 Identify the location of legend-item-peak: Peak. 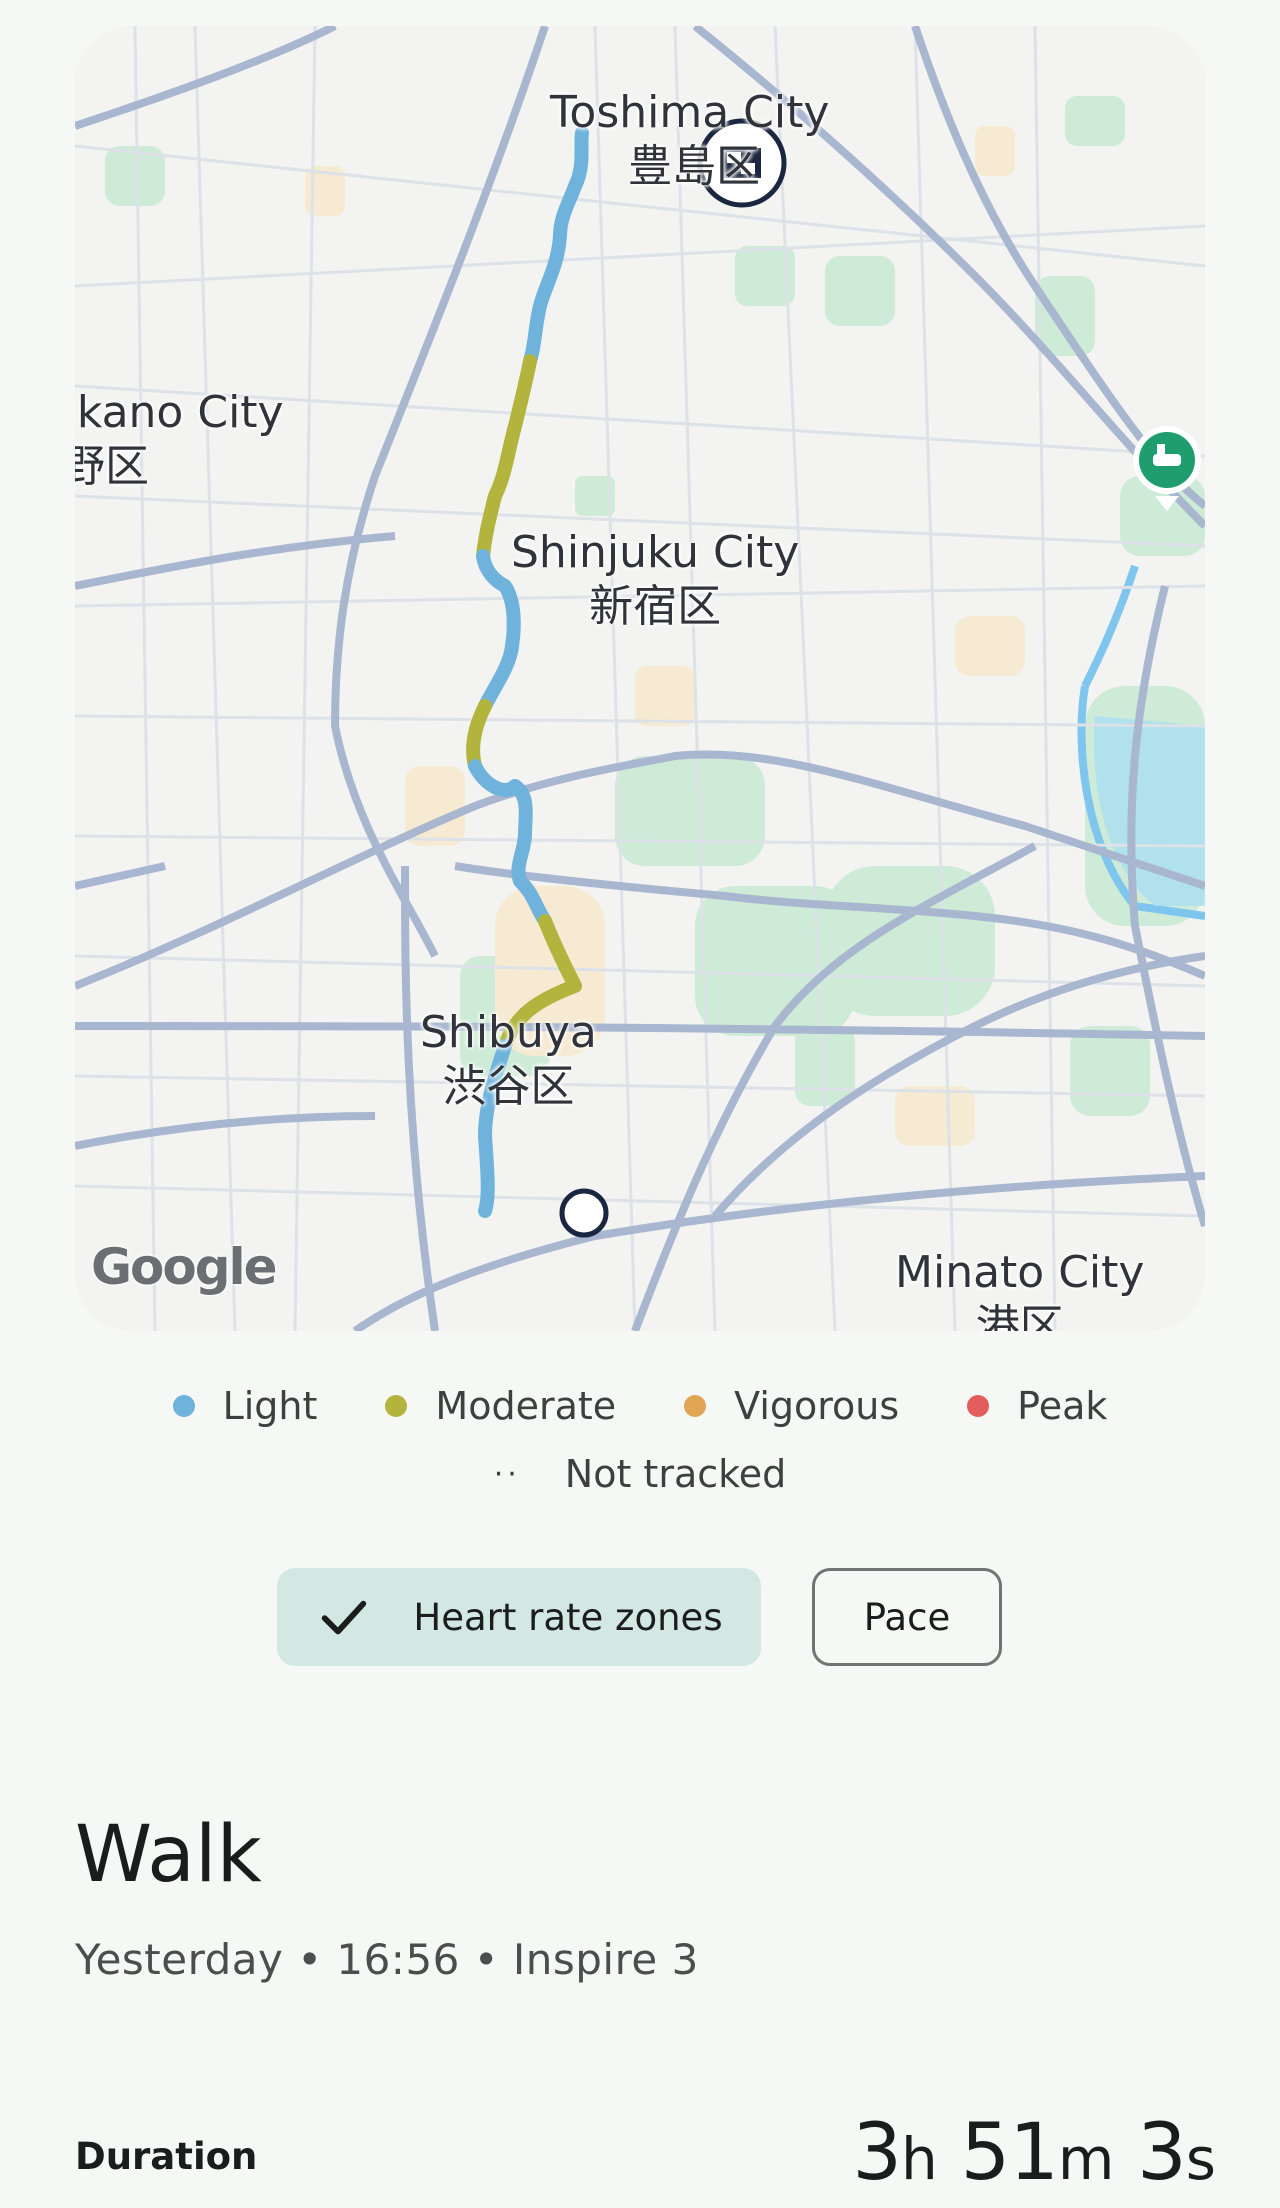
(1037, 1406).